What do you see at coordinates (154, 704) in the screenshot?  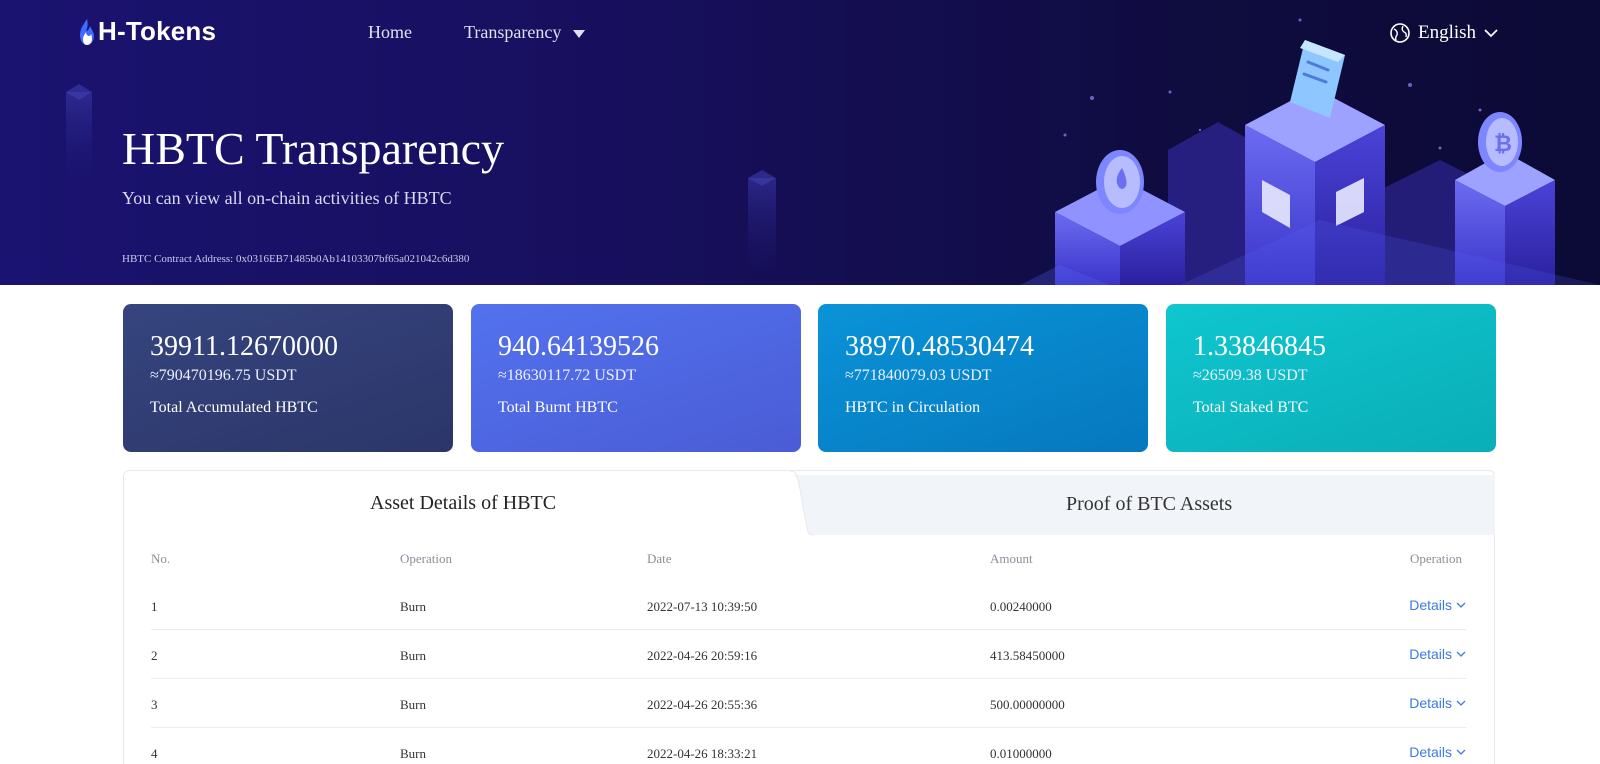 I see `cell-no: 3` at bounding box center [154, 704].